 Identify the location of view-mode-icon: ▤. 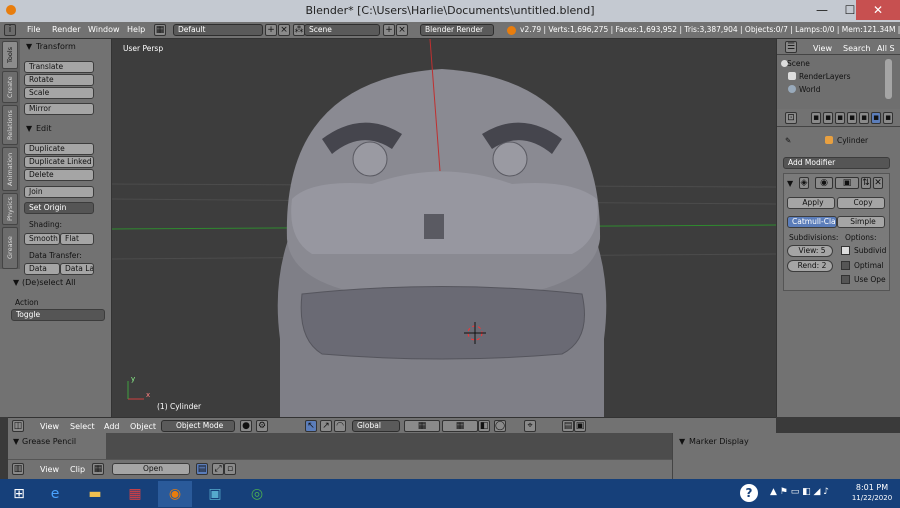
(202, 469).